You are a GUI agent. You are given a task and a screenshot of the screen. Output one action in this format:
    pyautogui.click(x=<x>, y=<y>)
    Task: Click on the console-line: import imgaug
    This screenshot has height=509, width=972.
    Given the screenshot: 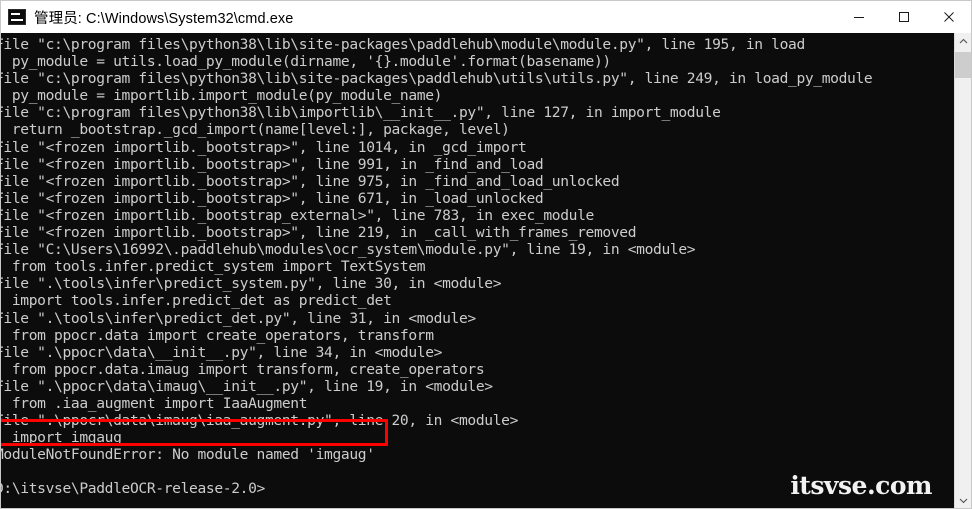 What is the action you would take?
    pyautogui.click(x=61, y=438)
    